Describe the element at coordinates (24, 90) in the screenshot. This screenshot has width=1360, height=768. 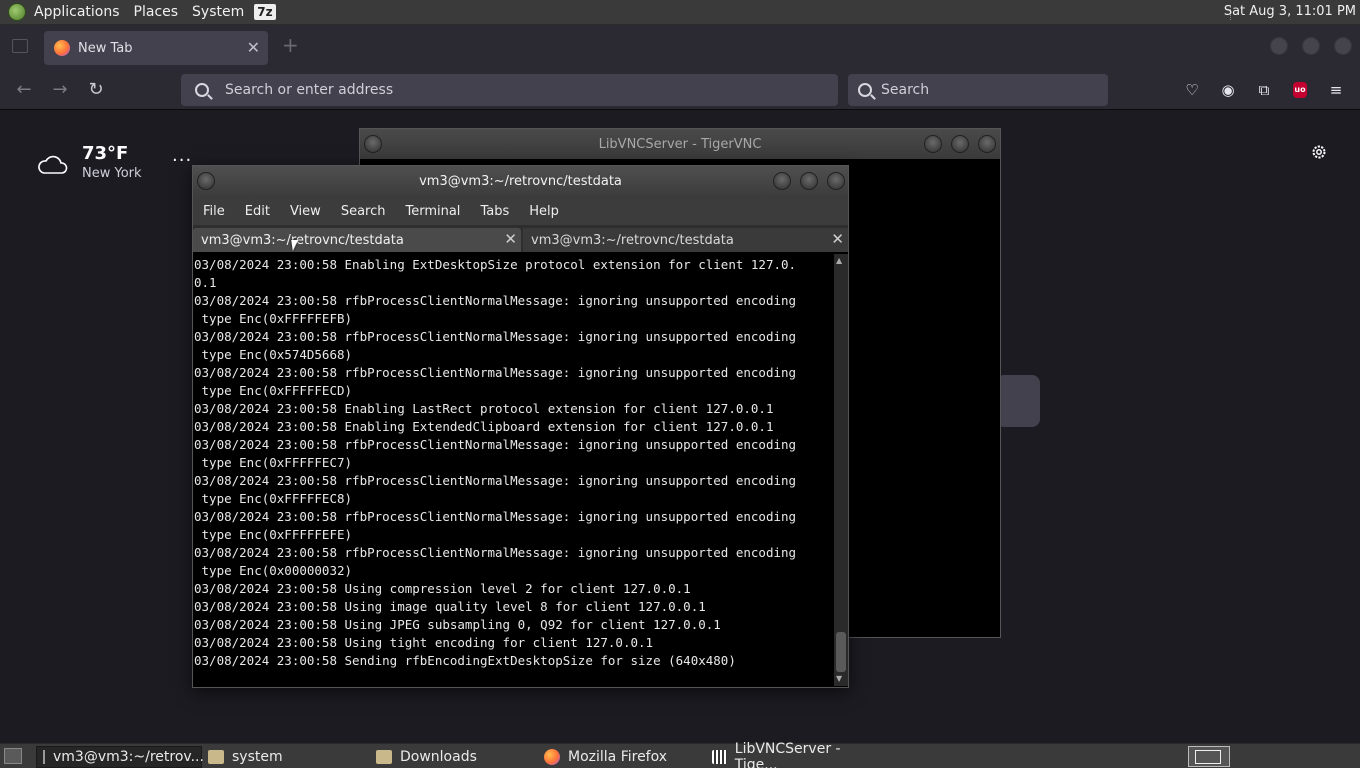
I see `back-icon: ←` at that location.